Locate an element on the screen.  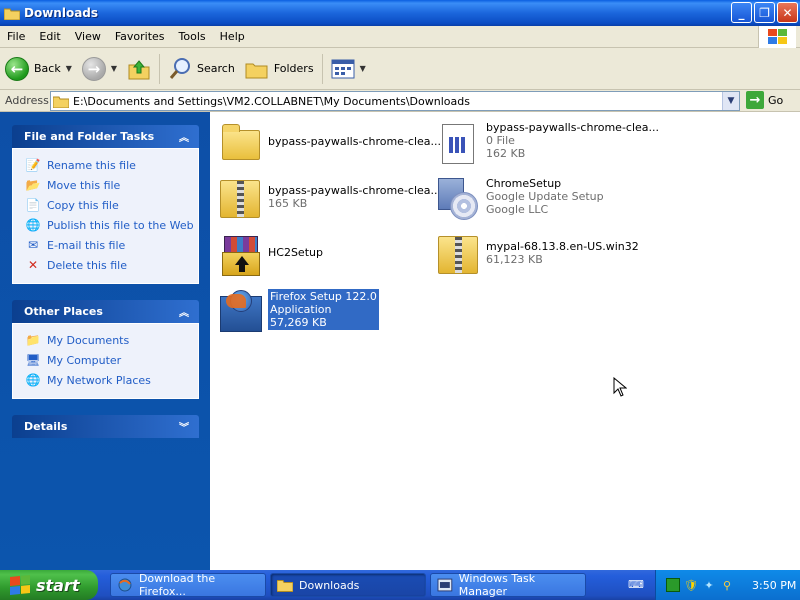
task-delete: ✕ Delete this file is located at coordinates (111, 265).